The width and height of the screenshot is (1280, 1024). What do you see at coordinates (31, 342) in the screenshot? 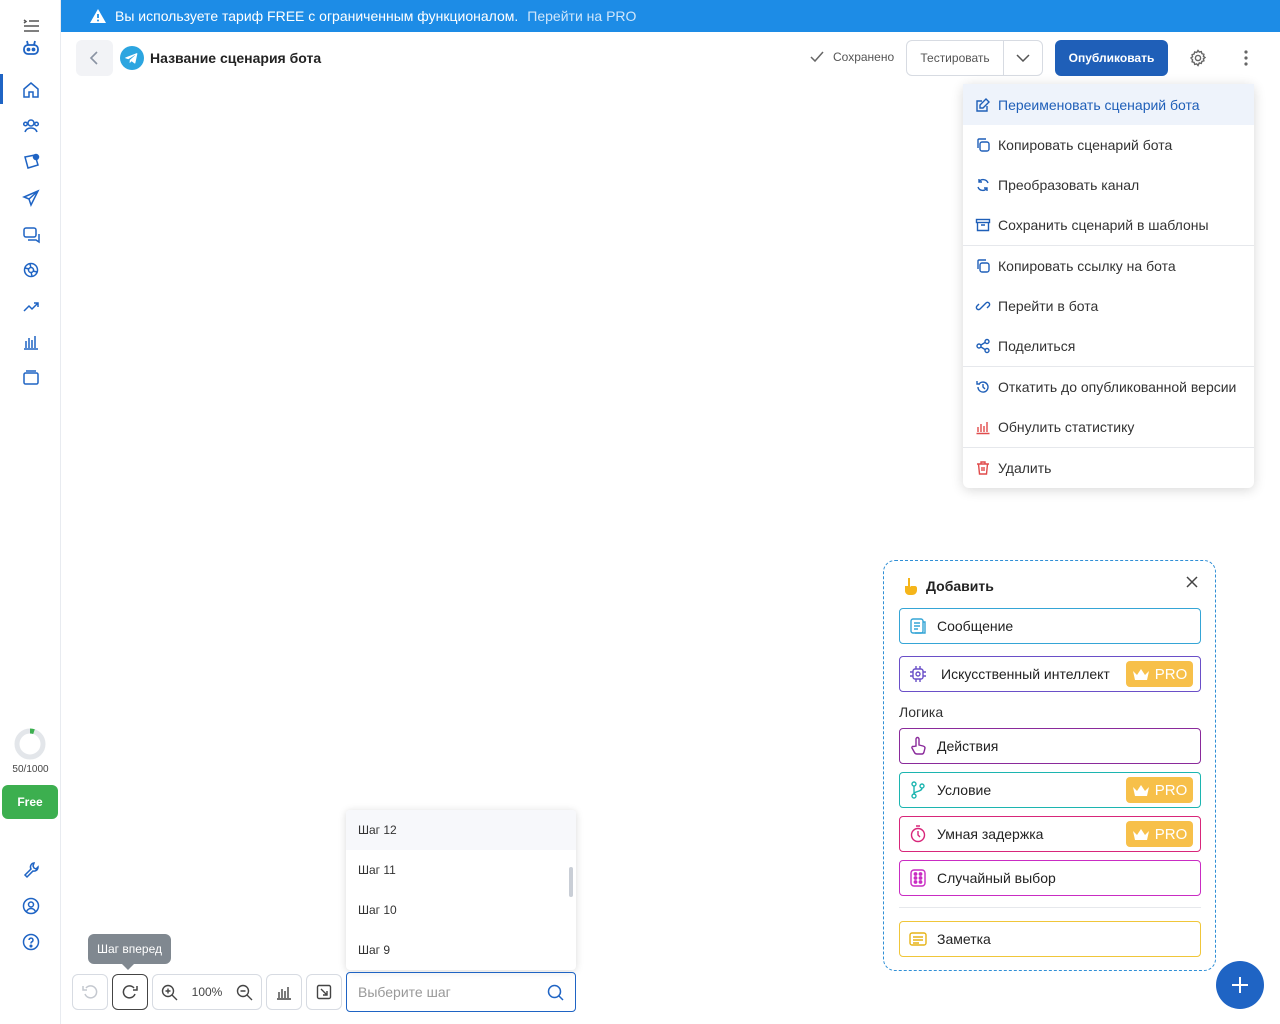
I see `analytics-icon` at bounding box center [31, 342].